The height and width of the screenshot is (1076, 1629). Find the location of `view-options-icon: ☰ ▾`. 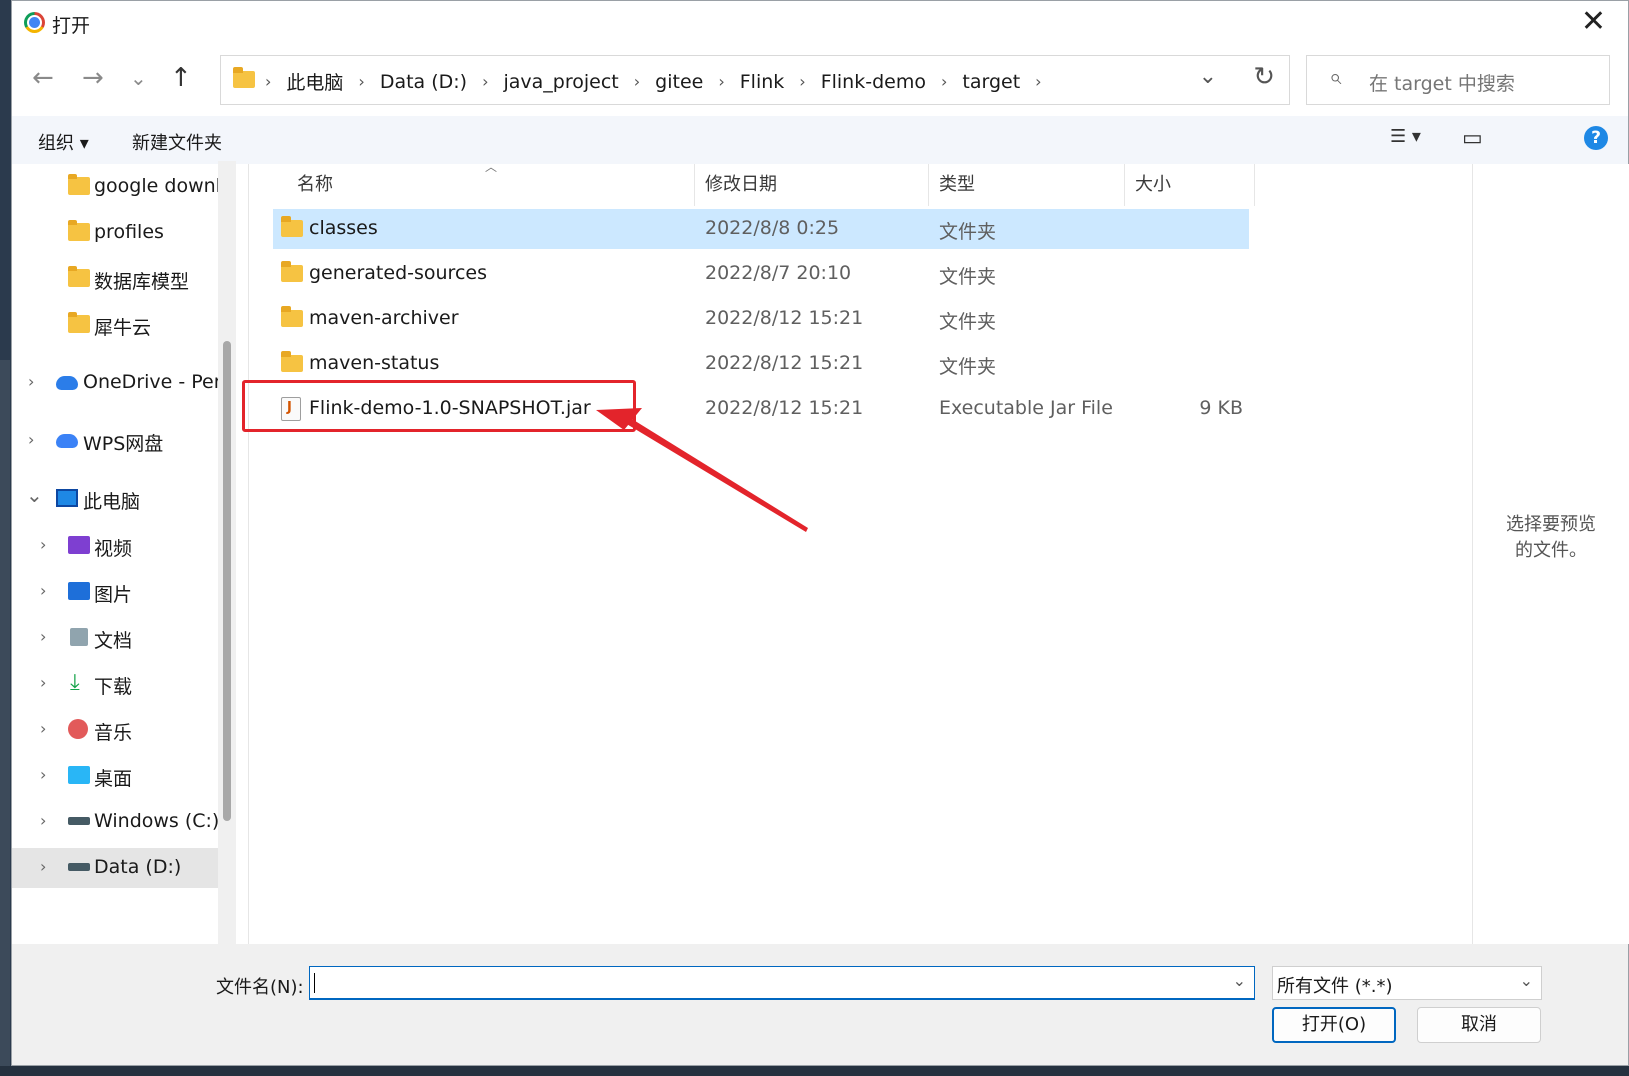

view-options-icon: ☰ ▾ is located at coordinates (1405, 136).